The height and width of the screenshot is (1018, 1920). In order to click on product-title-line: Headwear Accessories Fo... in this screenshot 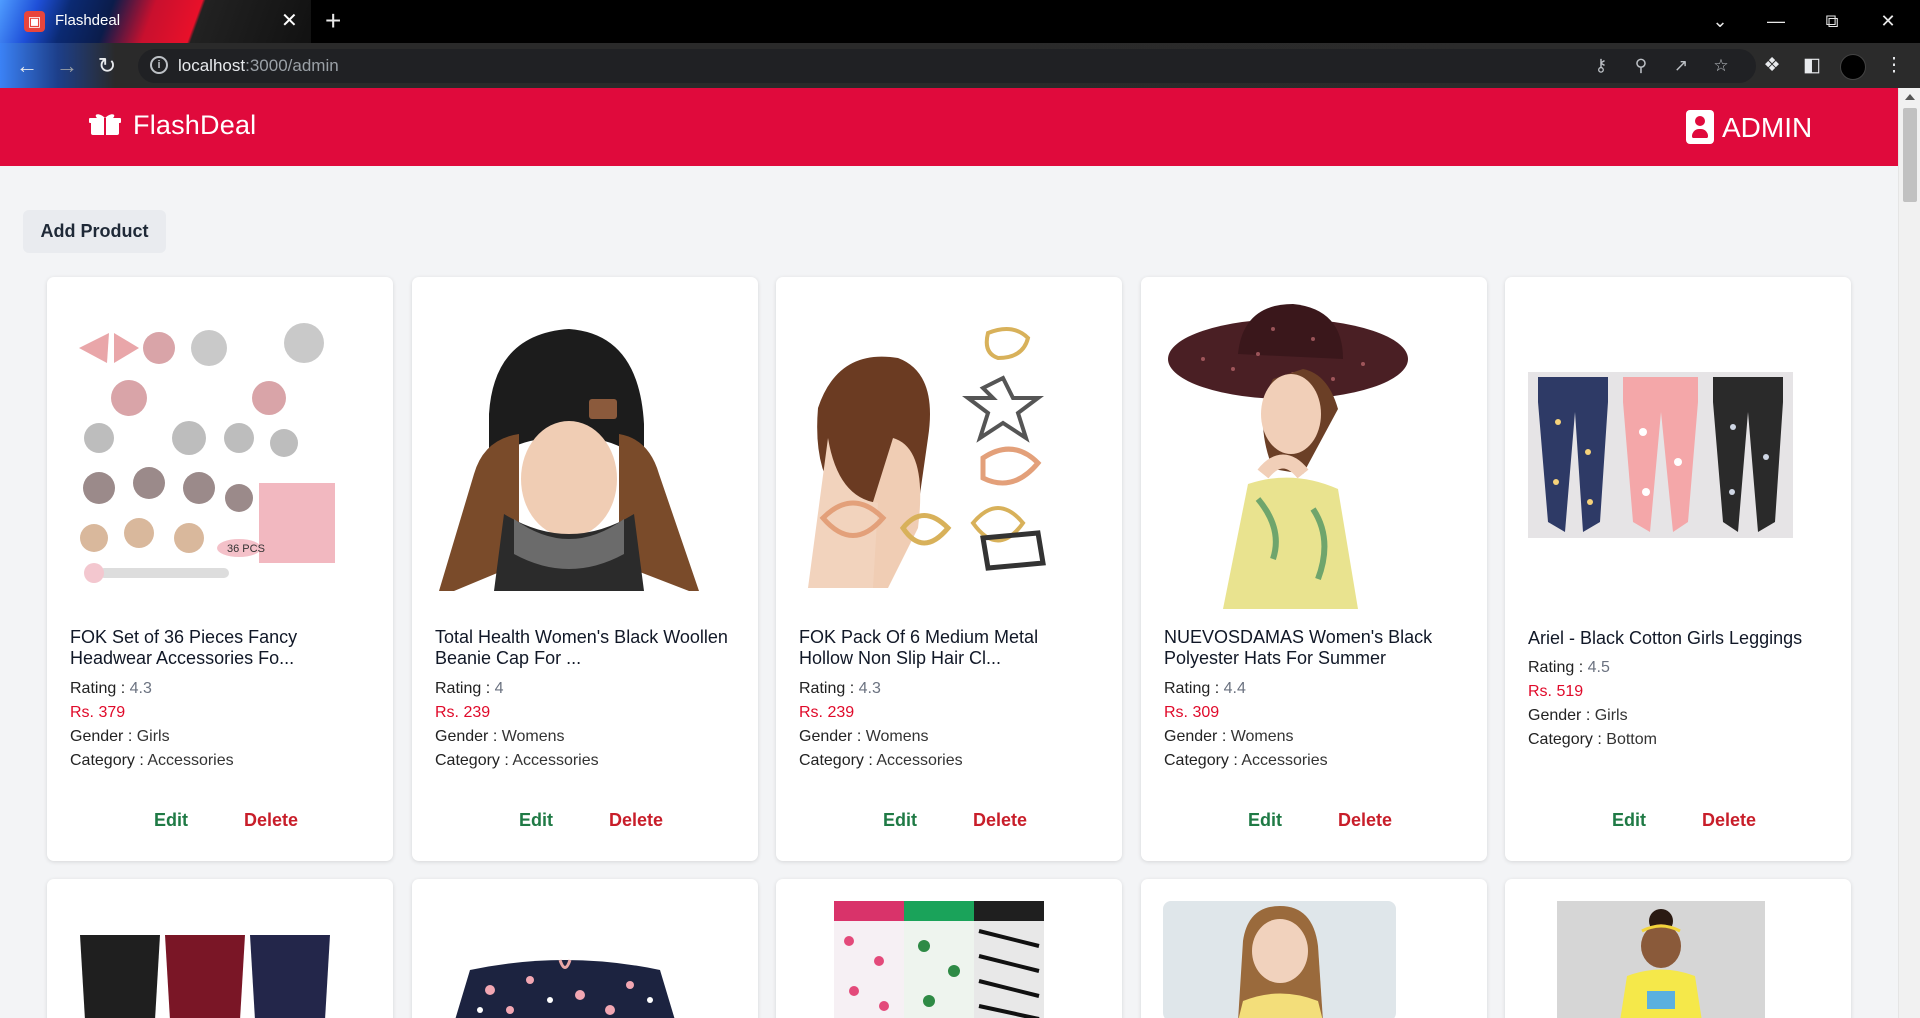, I will do `click(182, 658)`.